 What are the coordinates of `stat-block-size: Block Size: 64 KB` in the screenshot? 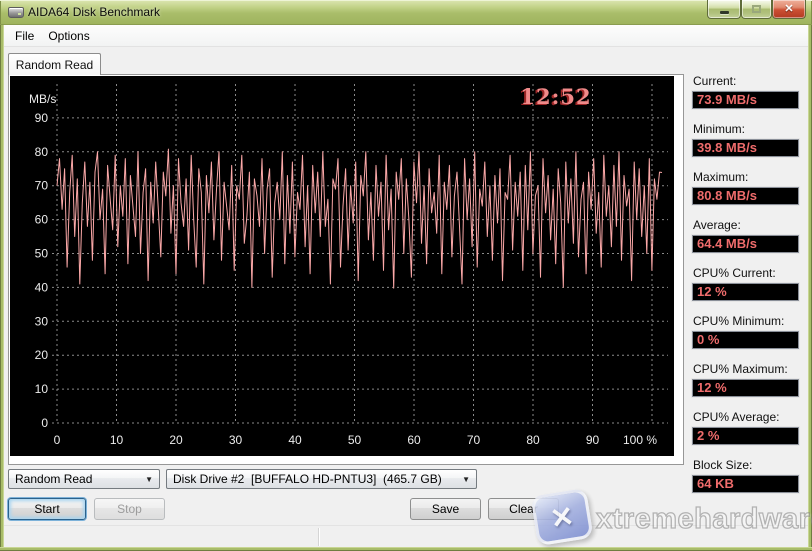 It's located at (746, 475).